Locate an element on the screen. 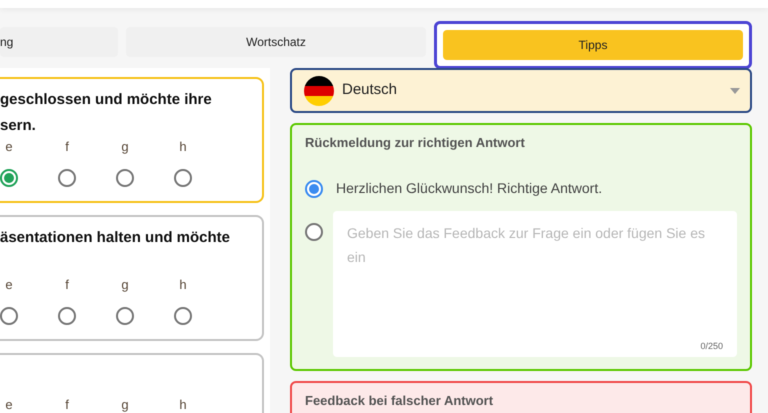 The height and width of the screenshot is (413, 768). question-text: sern. is located at coordinates (18, 126).